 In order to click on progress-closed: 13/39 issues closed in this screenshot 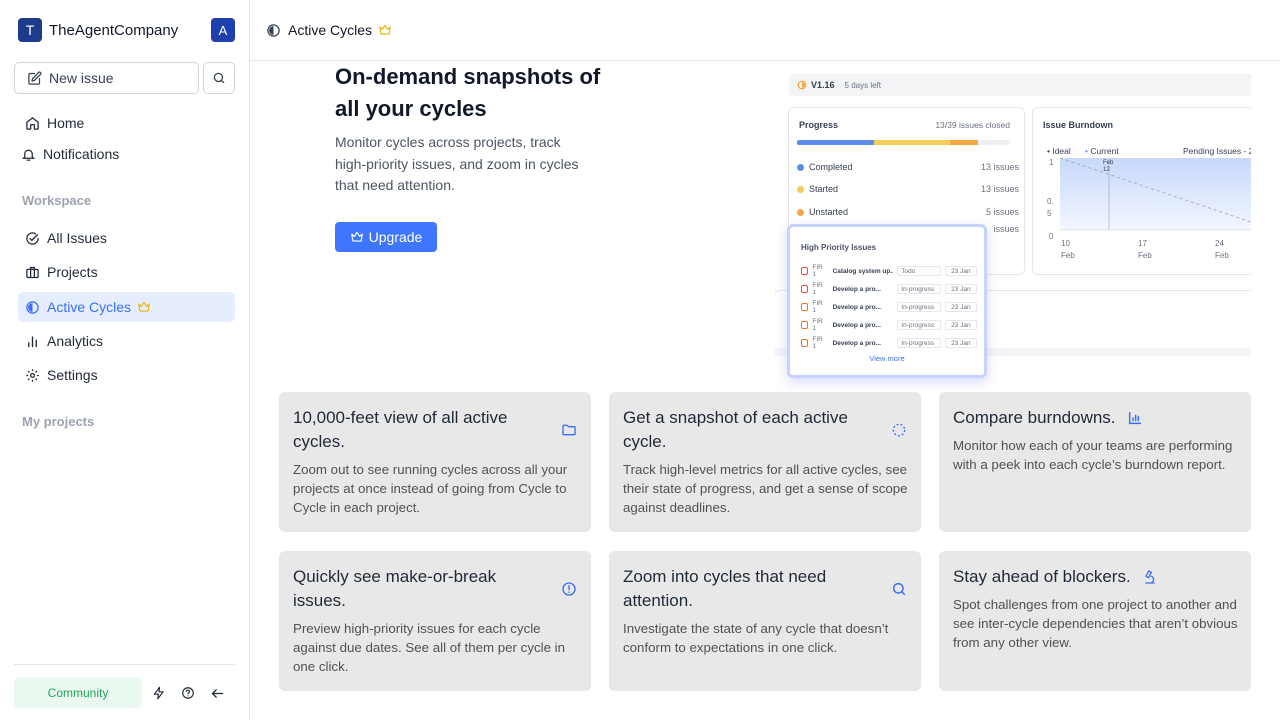, I will do `click(972, 125)`.